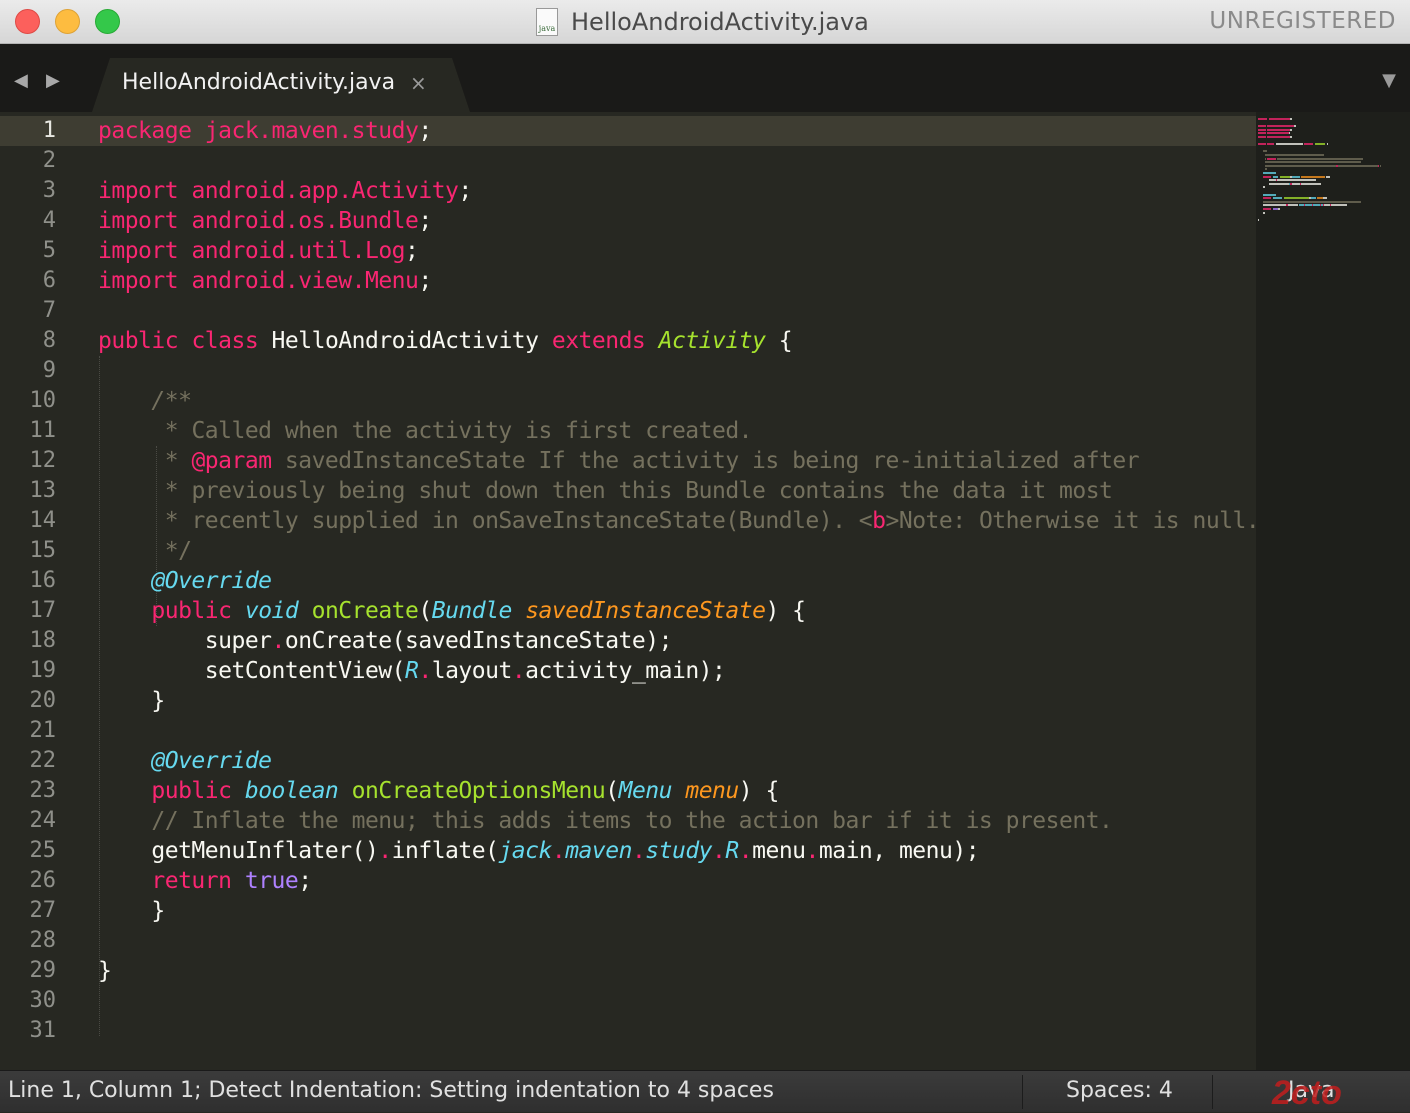  I want to click on code-token: jack.maven.study, so click(311, 131).